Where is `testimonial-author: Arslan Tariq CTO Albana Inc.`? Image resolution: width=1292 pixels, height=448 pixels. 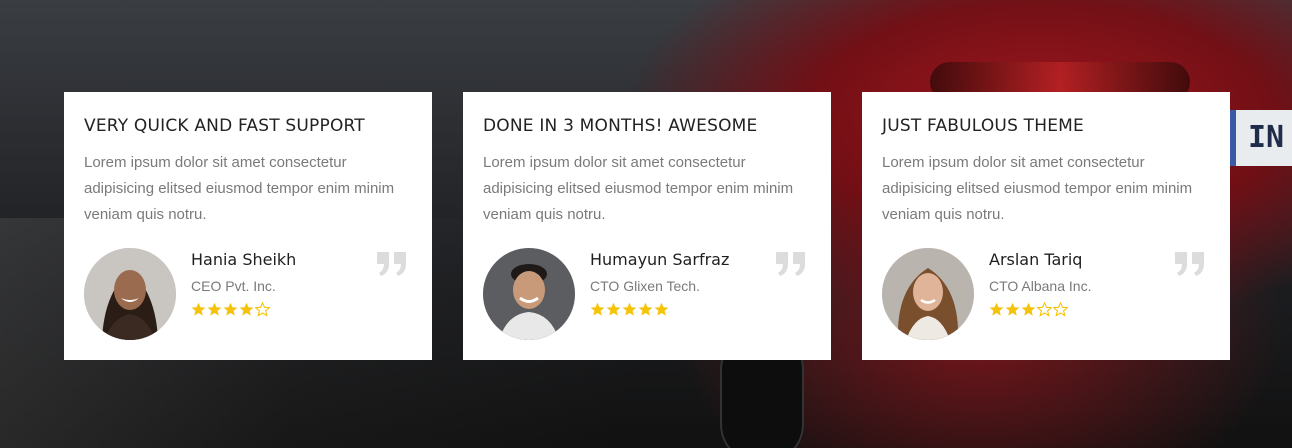
testimonial-author: Arslan Tariq CTO Albana Inc. is located at coordinates (1046, 294).